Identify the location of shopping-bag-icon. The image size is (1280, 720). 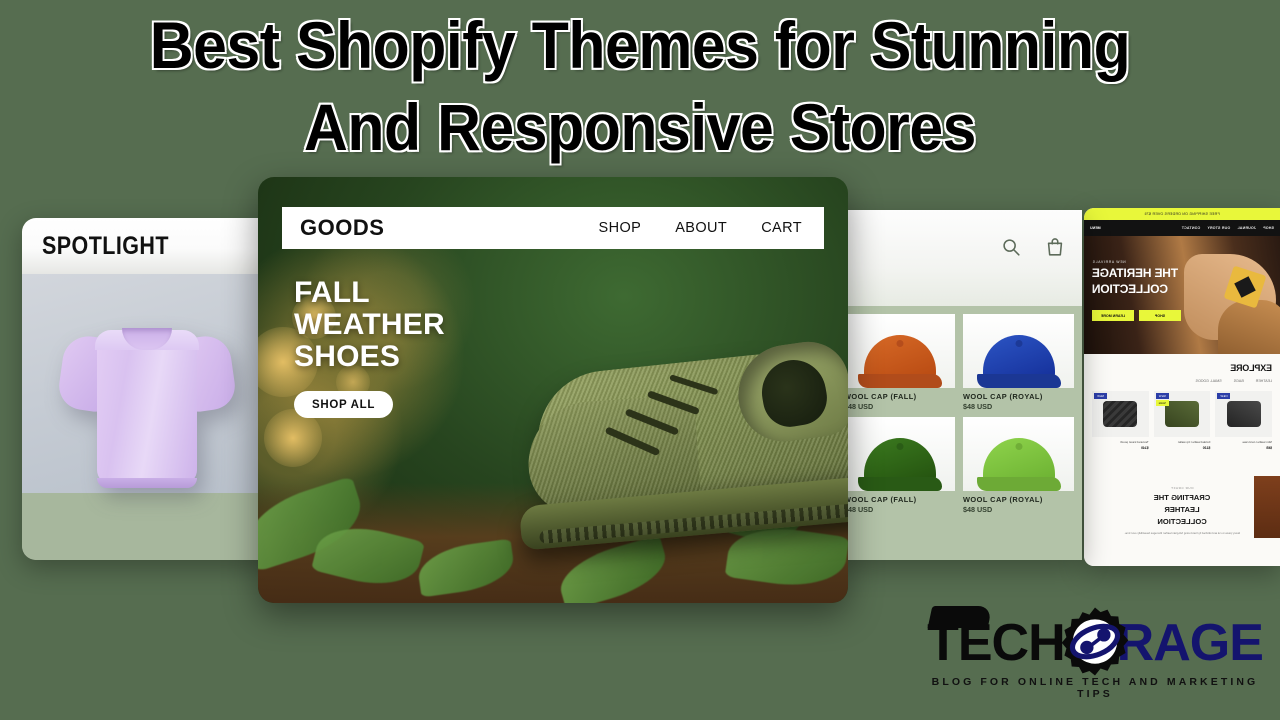
(1055, 247).